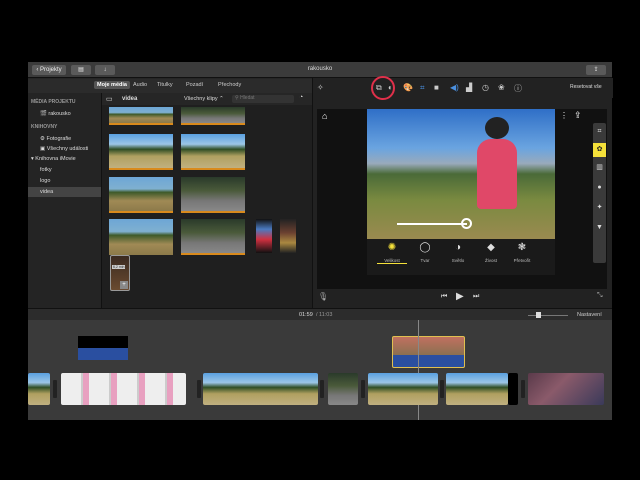 This screenshot has width=640, height=480. I want to click on stabilization-icon: ■, so click(436, 87).